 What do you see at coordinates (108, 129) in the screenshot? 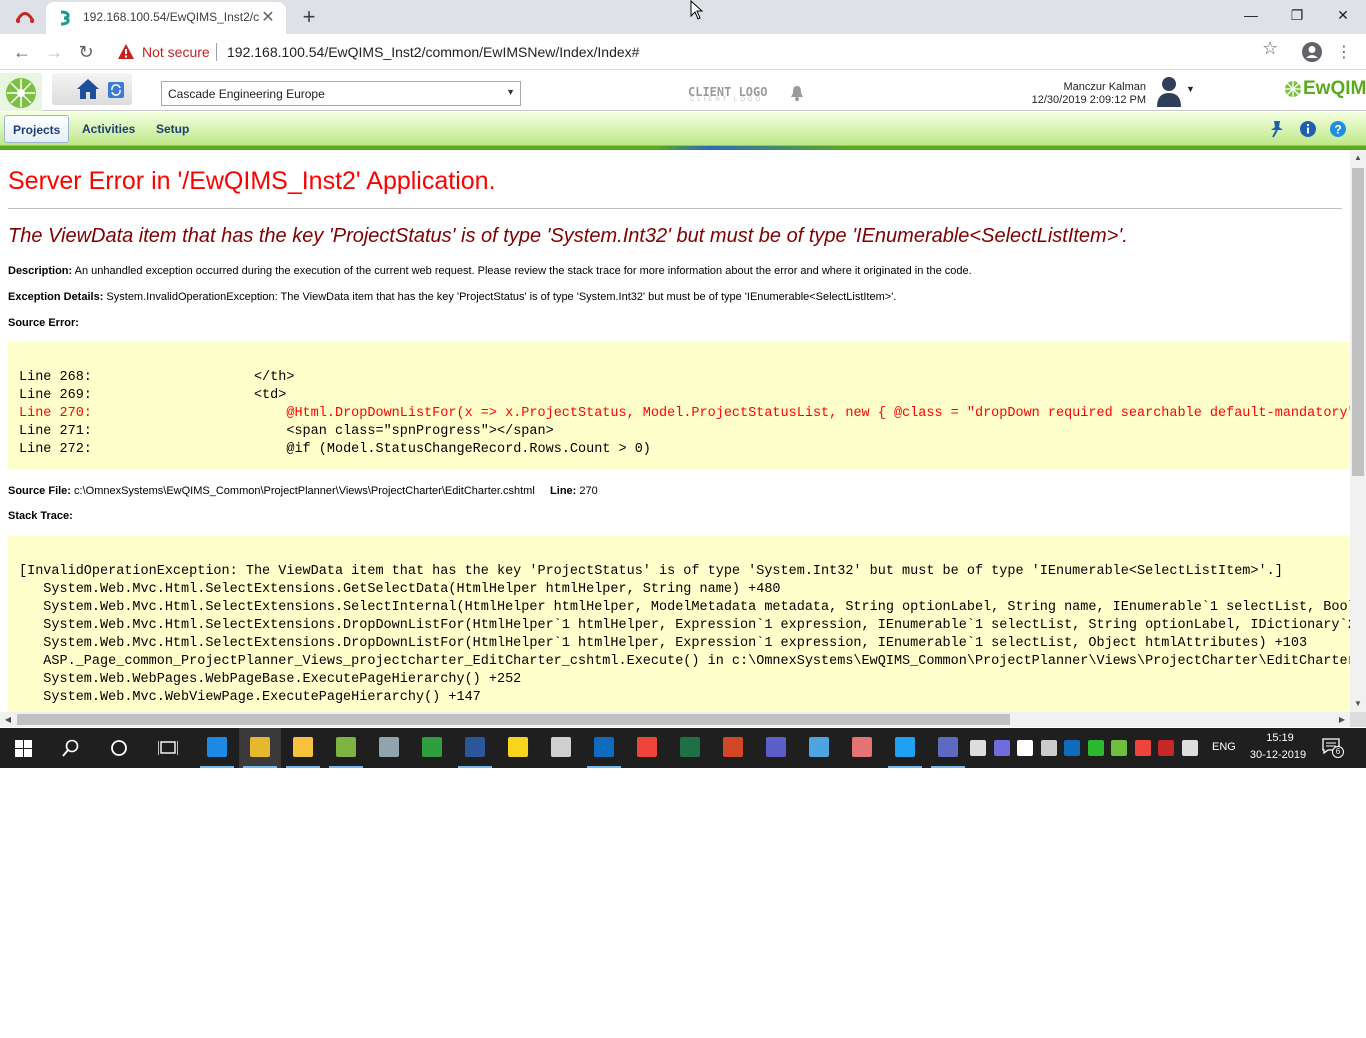
I see `nav-activities: Activities` at bounding box center [108, 129].